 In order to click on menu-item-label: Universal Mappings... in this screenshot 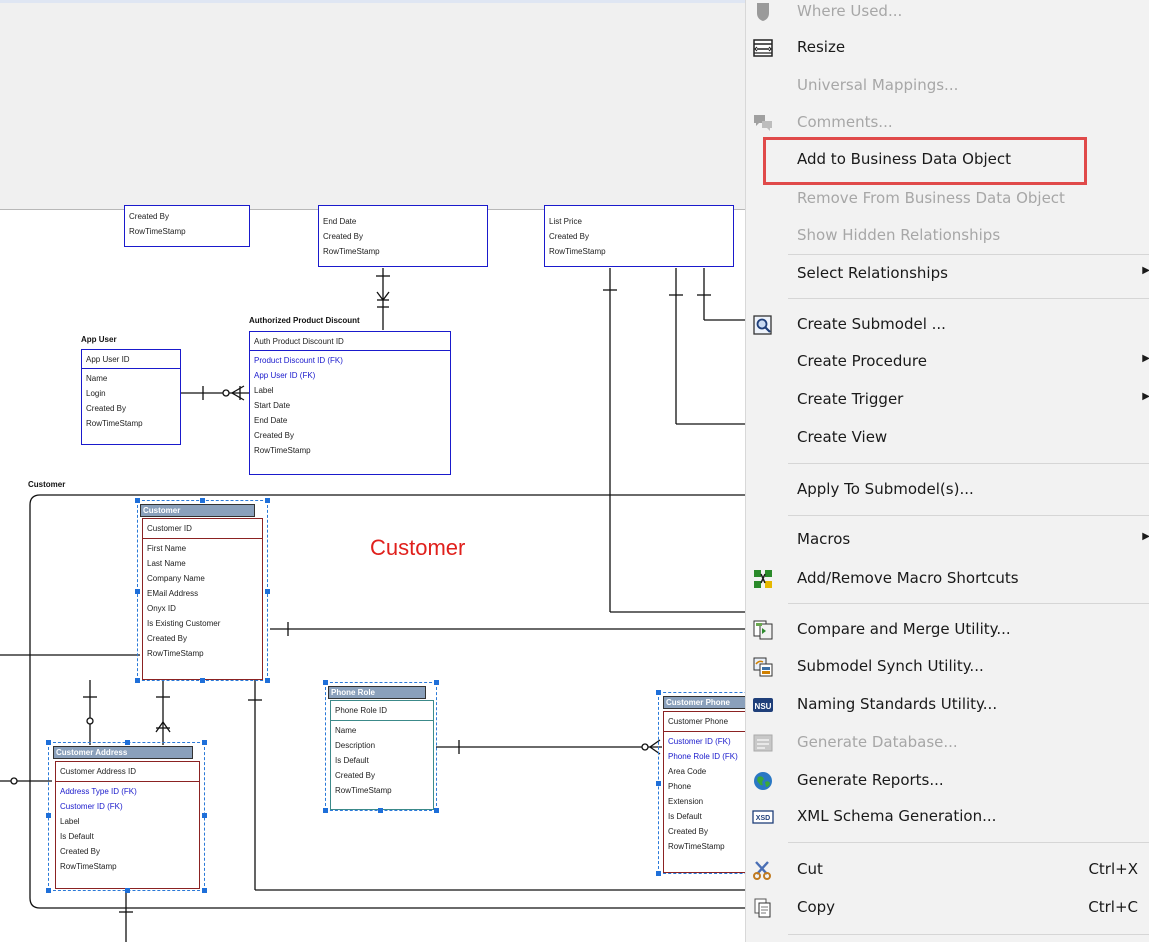, I will do `click(878, 85)`.